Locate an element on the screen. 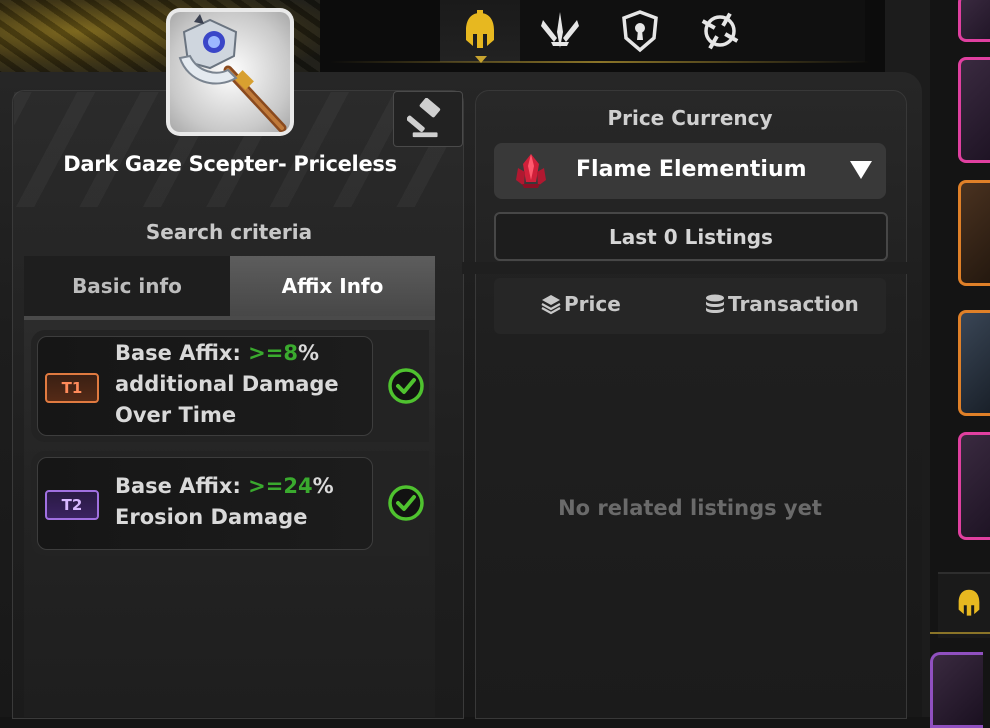  class-tab-spartan is located at coordinates (480, 31).